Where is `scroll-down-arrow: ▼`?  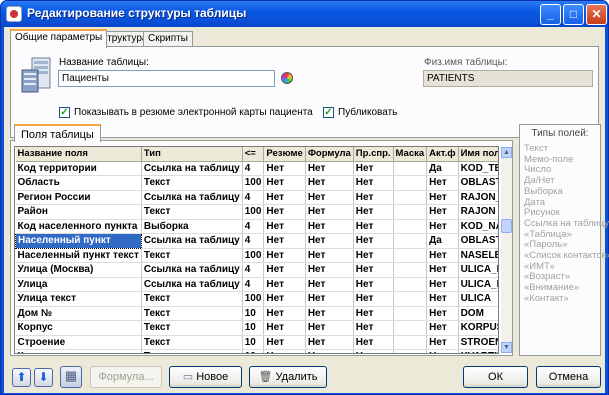
scroll-down-arrow: ▼ is located at coordinates (506, 347).